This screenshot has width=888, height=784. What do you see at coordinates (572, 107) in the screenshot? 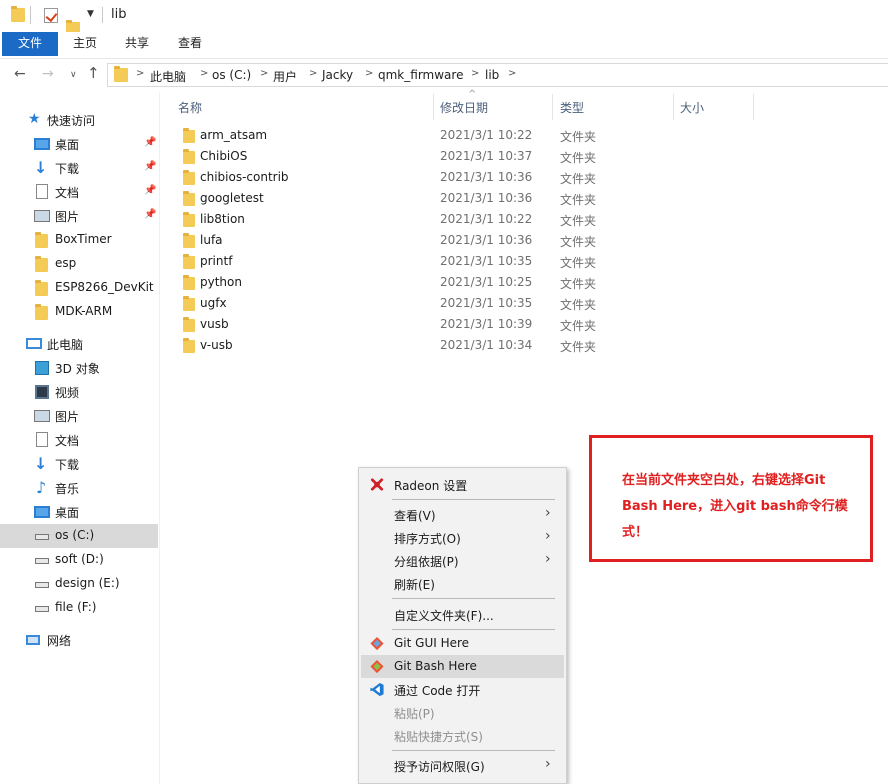
I see `column-type: 类型` at bounding box center [572, 107].